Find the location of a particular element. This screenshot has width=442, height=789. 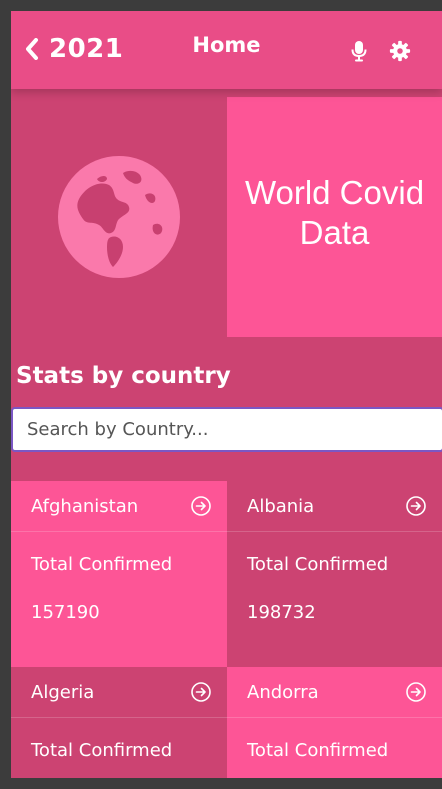

country-name: Afghanistan is located at coordinates (85, 506).